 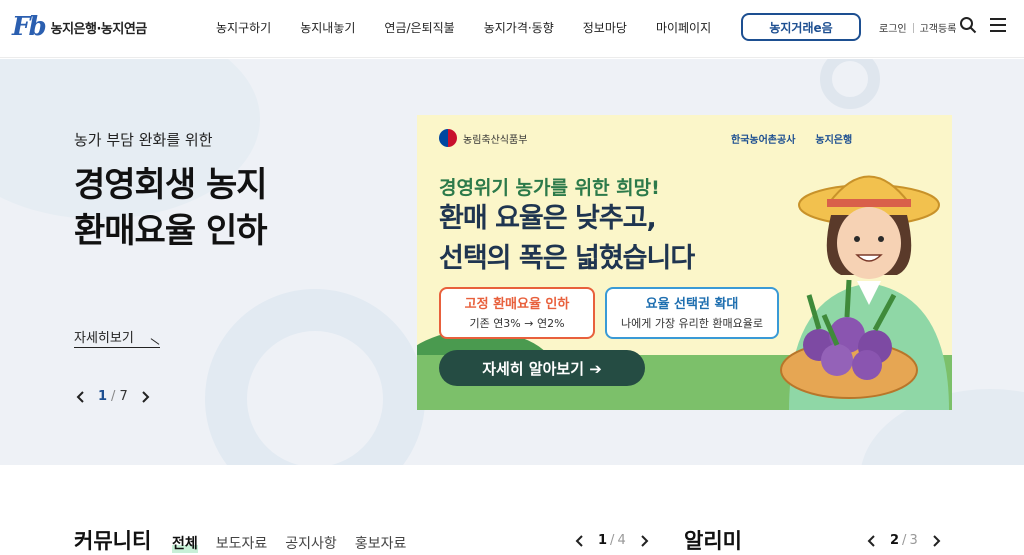 I want to click on rate-cut-detail: 기존 연3% → 연2%, so click(x=517, y=323).